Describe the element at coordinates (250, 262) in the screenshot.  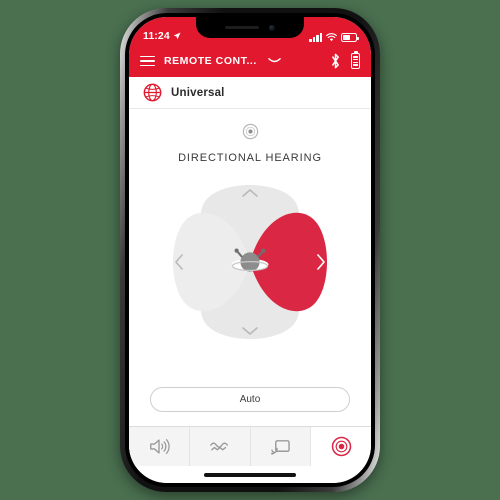
I see `directional-hearing-selector` at that location.